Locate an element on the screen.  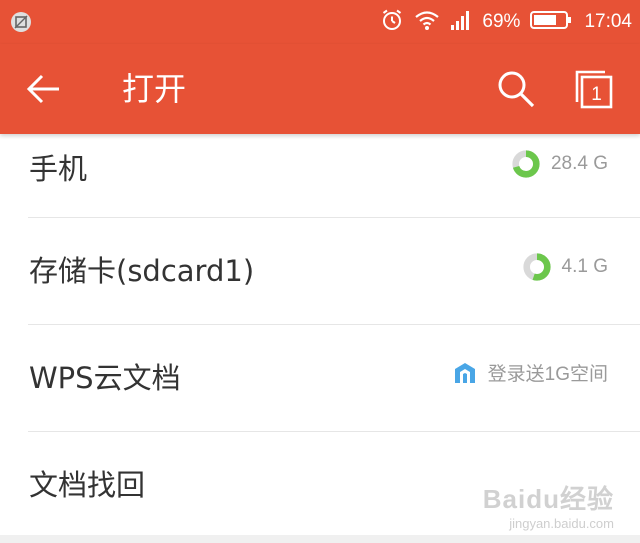
status-bar-right: 69% 17:04 is located at coordinates (506, 22).